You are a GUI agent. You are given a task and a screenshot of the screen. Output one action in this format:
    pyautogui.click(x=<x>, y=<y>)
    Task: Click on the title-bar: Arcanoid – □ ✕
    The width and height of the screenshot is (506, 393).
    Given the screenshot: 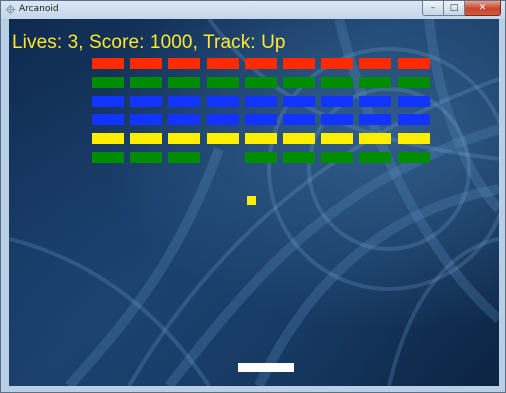 What is the action you would take?
    pyautogui.click(x=253, y=10)
    